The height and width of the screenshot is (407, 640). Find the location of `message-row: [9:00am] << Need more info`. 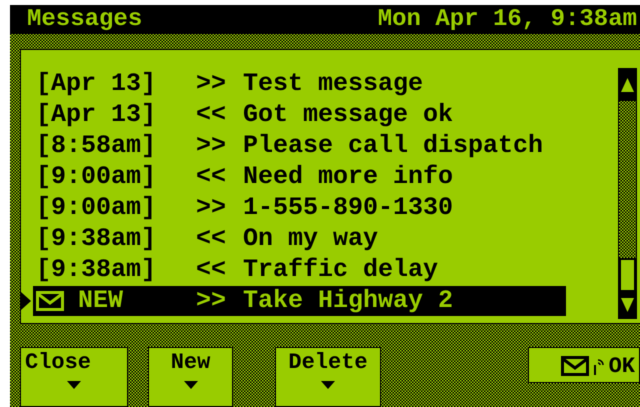

message-row: [9:00am] << Need more info is located at coordinates (299, 177).